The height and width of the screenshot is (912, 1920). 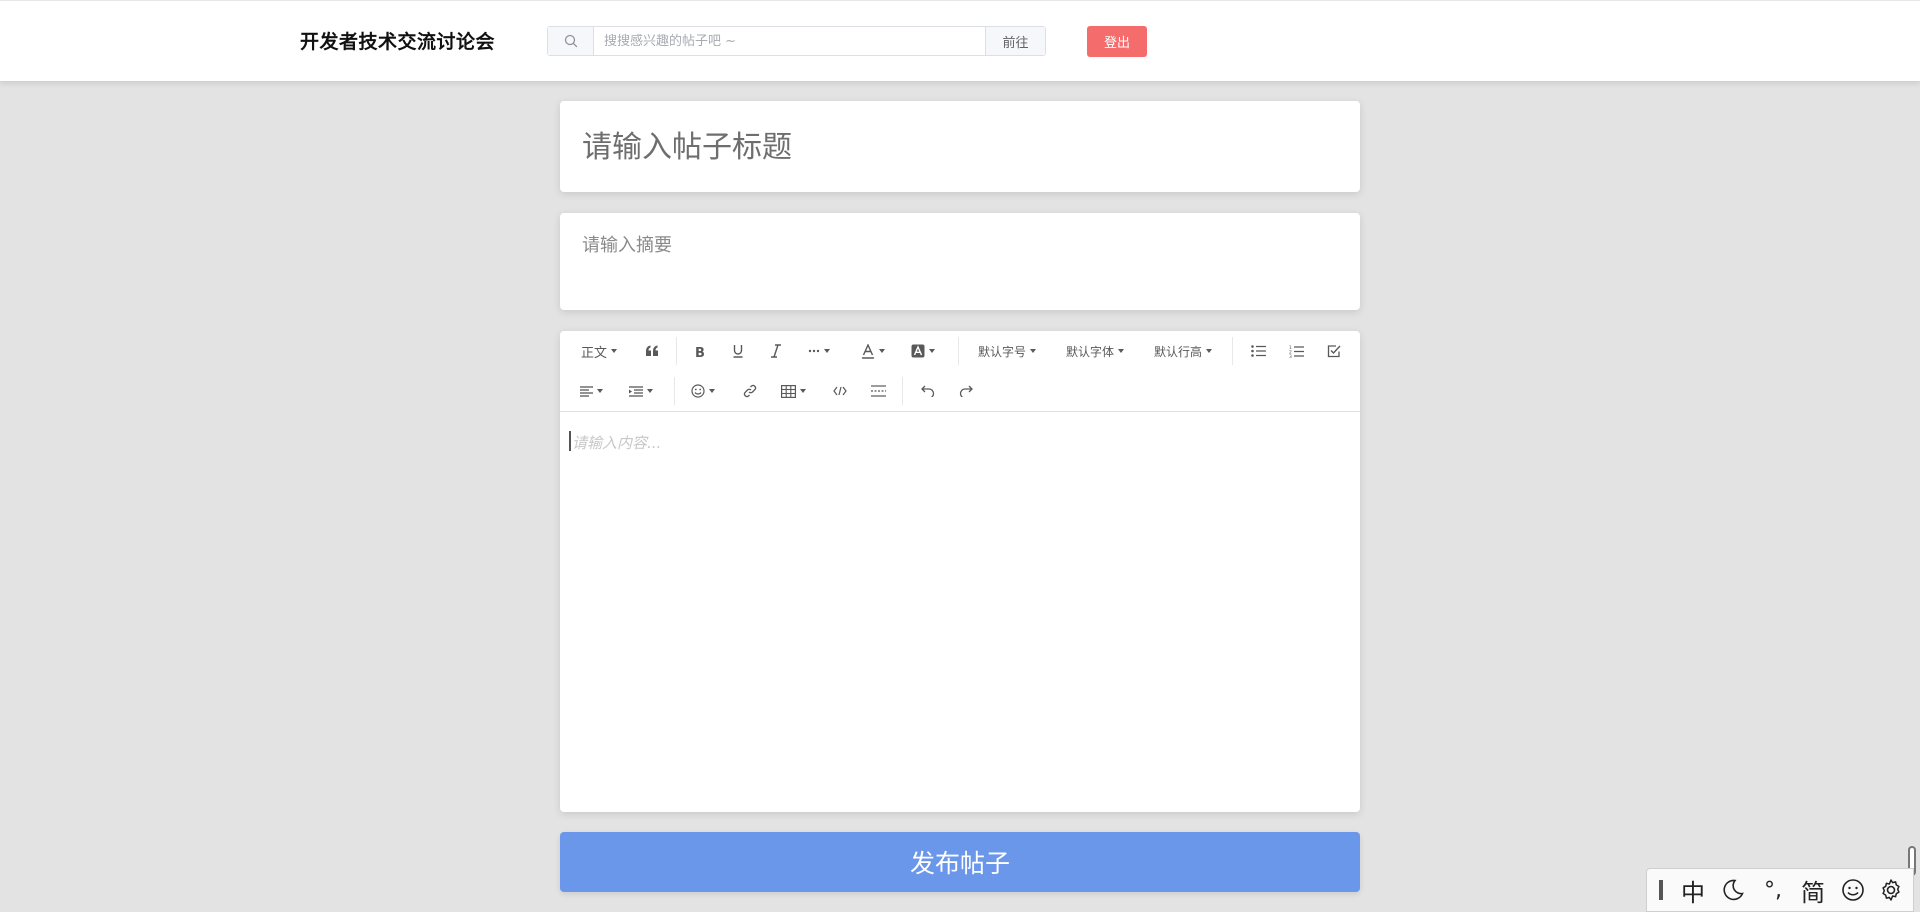 I want to click on svg-text: B, so click(x=700, y=352).